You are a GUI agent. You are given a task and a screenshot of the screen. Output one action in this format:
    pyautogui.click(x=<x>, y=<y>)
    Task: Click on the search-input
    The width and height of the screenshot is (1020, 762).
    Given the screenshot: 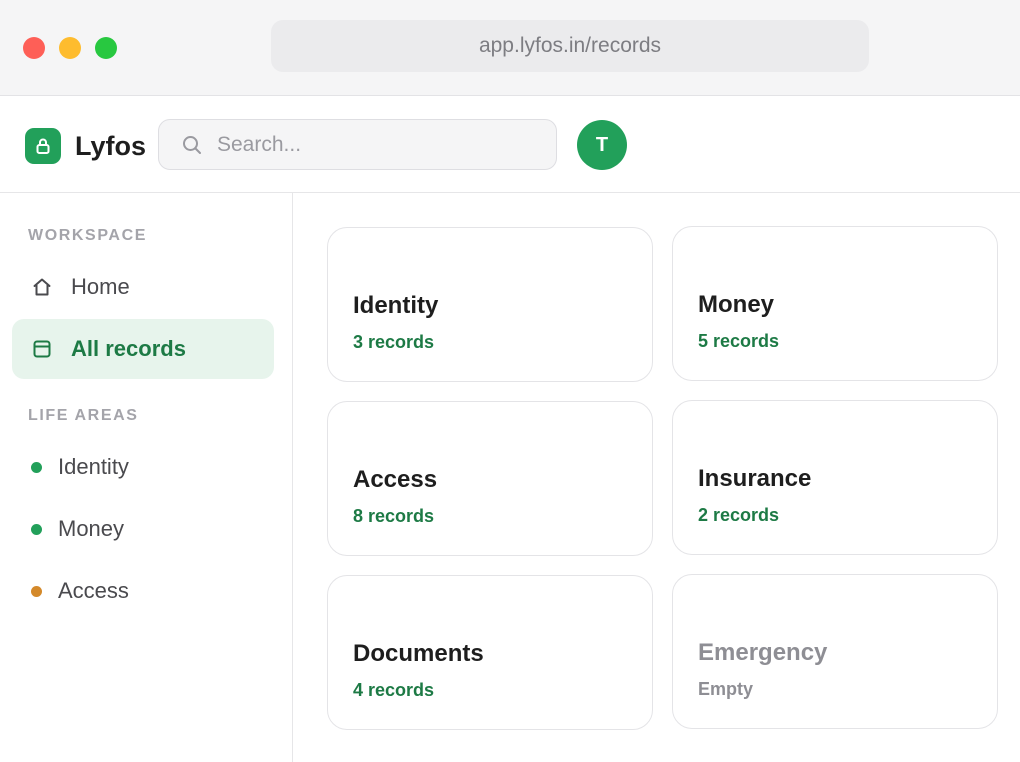 What is the action you would take?
    pyautogui.click(x=377, y=144)
    